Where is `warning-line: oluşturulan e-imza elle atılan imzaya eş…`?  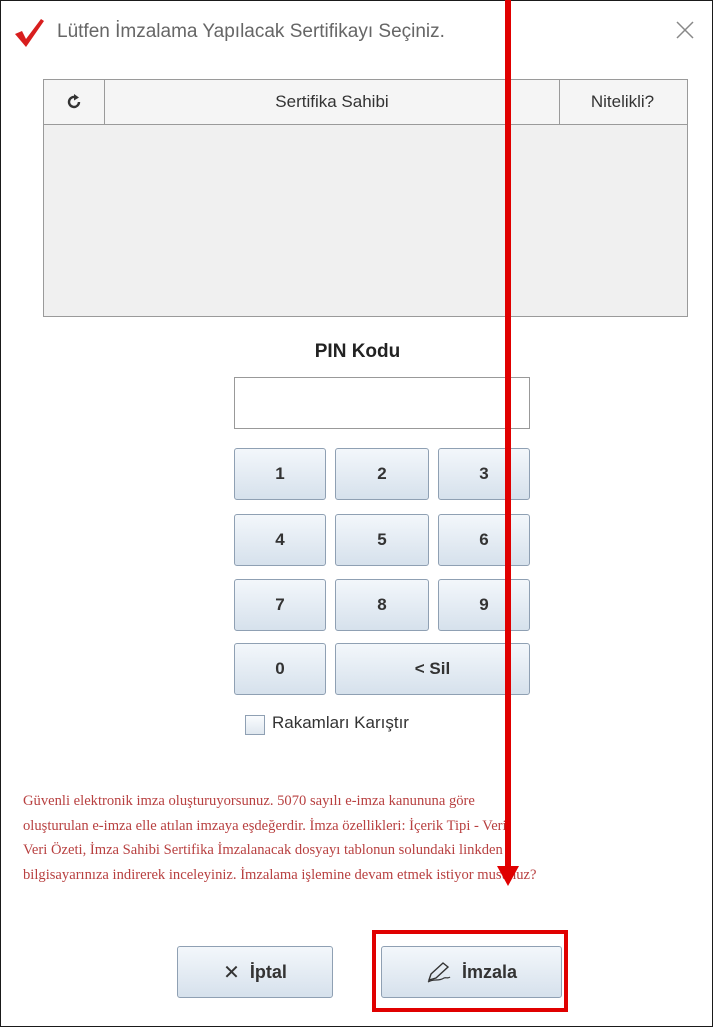
warning-line: oluşturulan e-imza elle atılan imzaya eş… is located at coordinates (267, 825).